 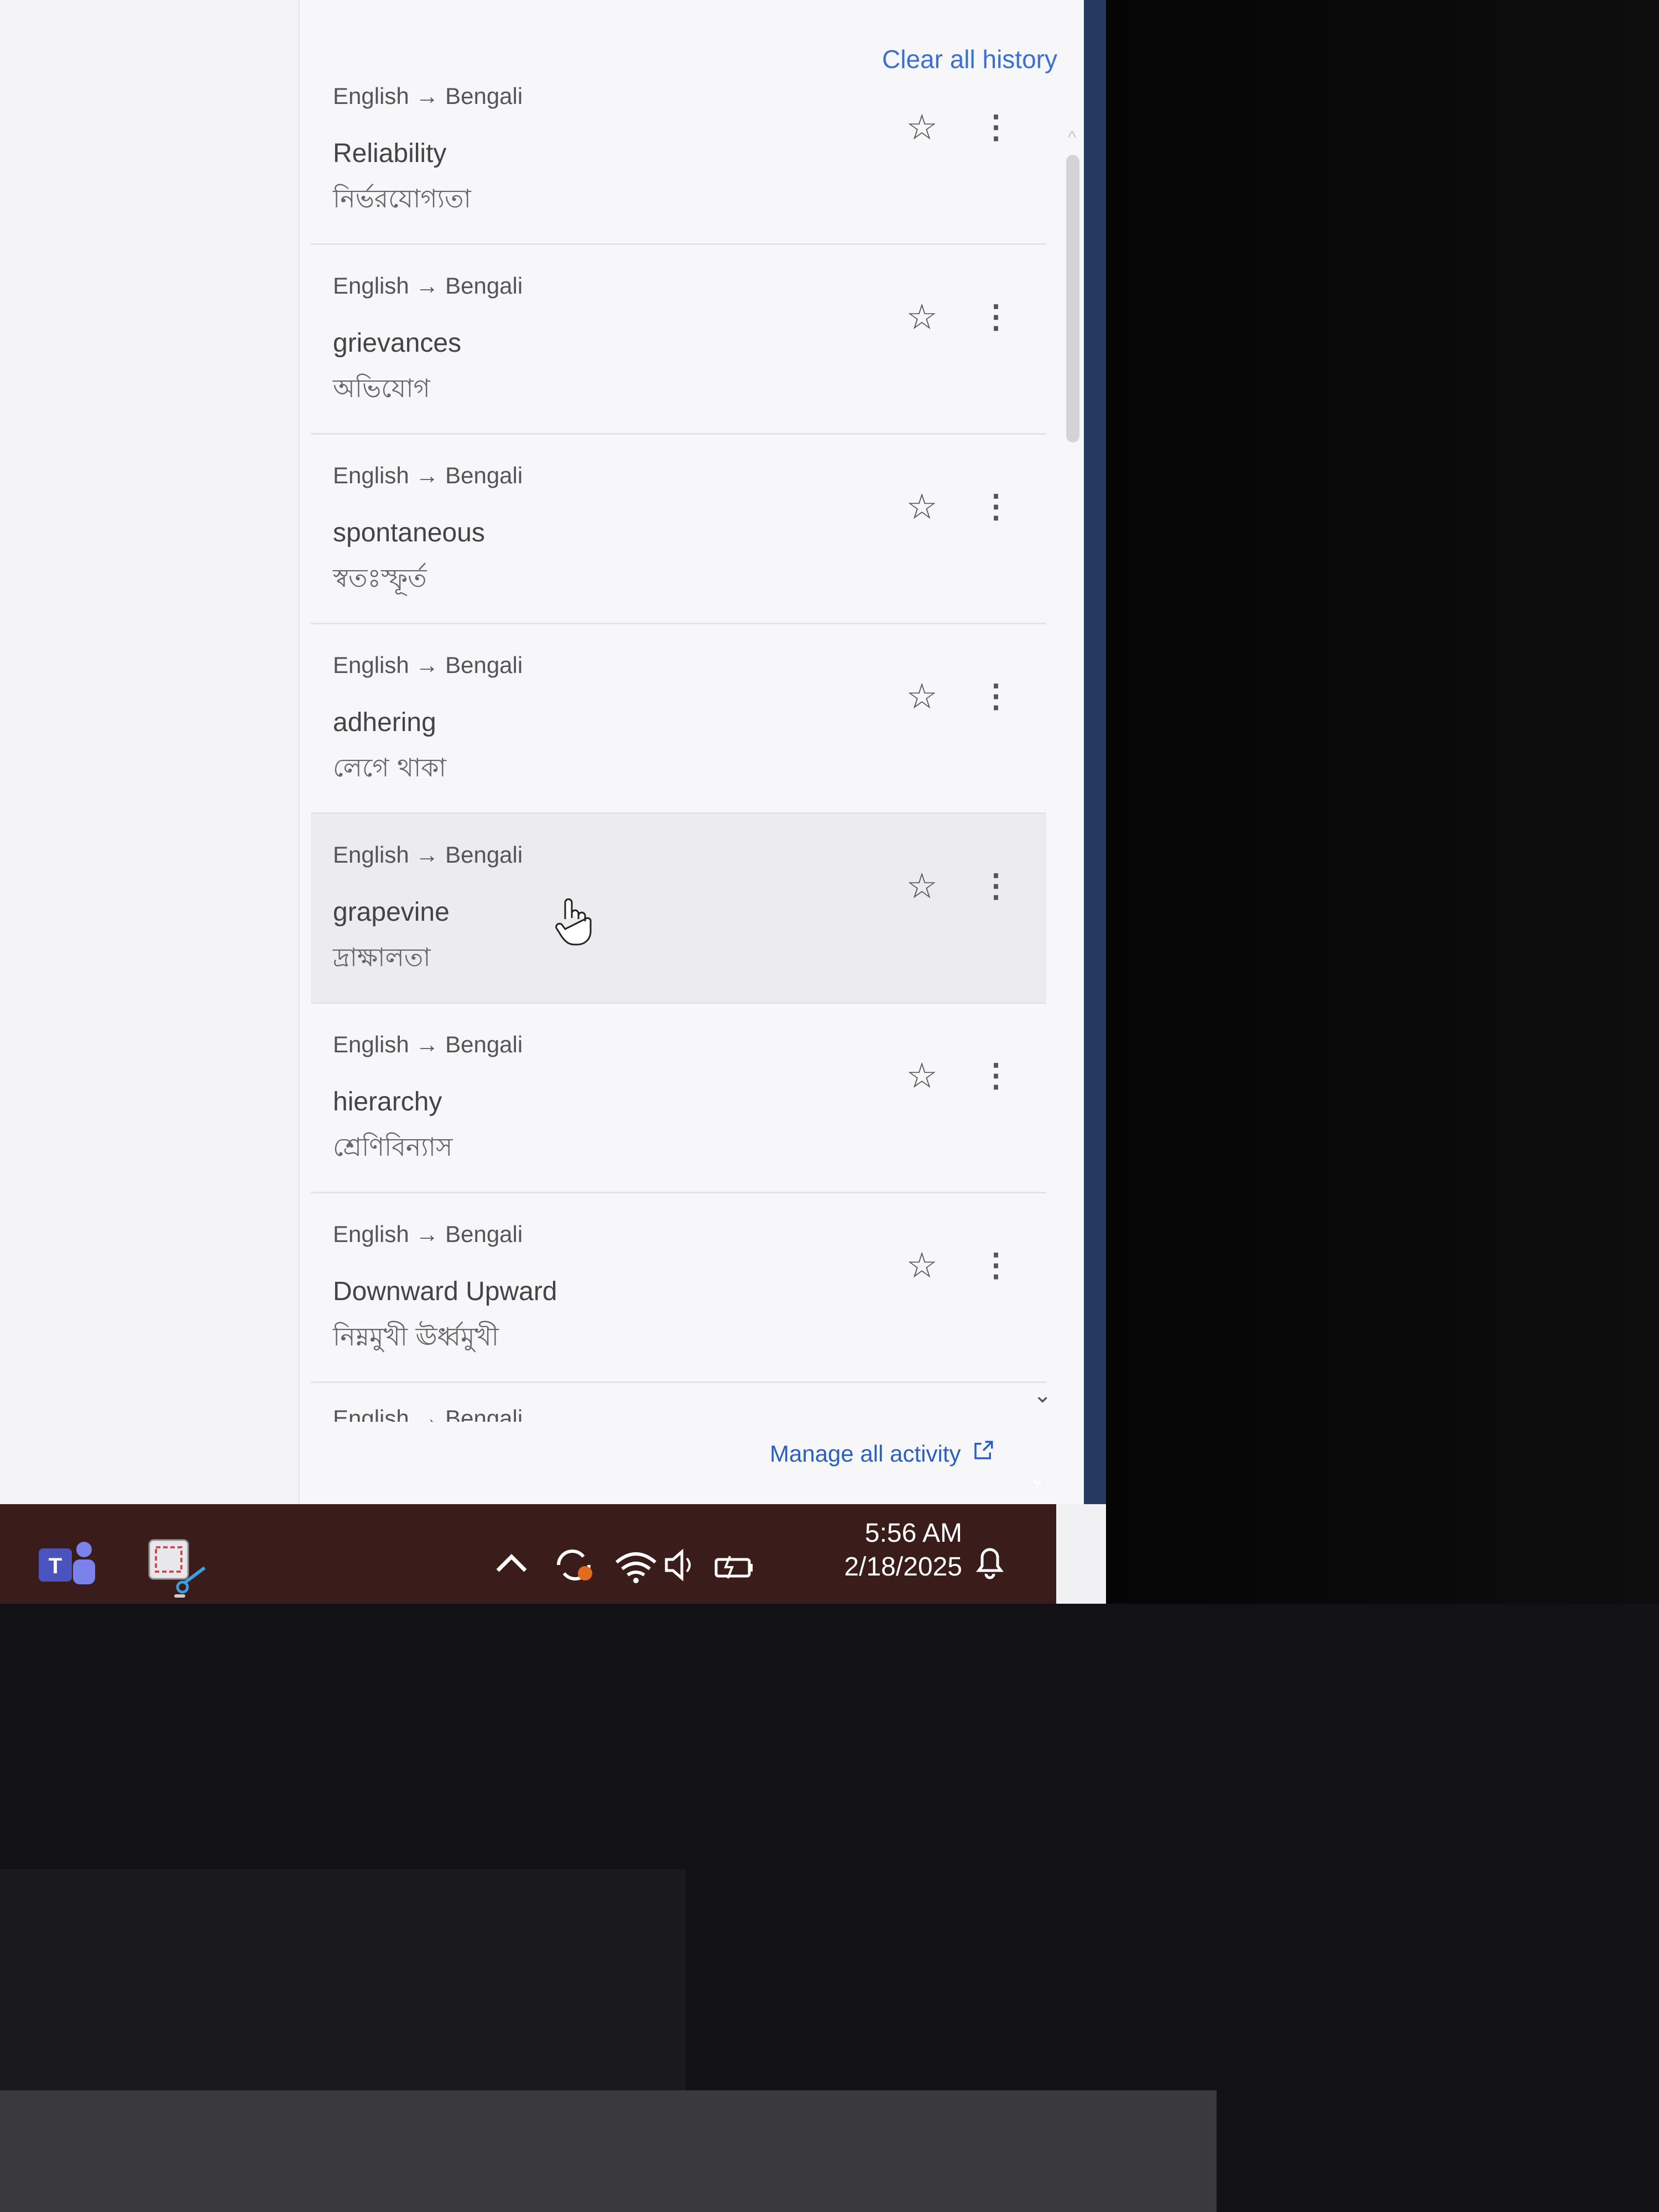 What do you see at coordinates (70, 1563) in the screenshot?
I see `teams-icon: T` at bounding box center [70, 1563].